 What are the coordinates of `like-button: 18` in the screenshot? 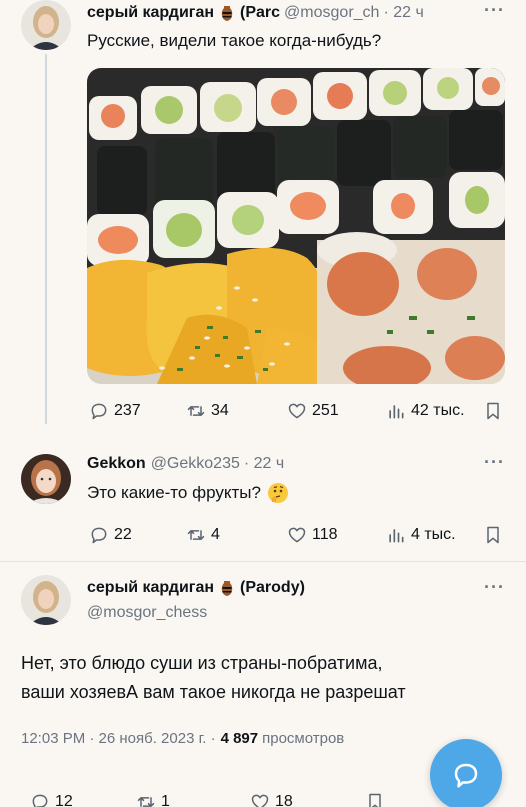 It's located at (271, 799).